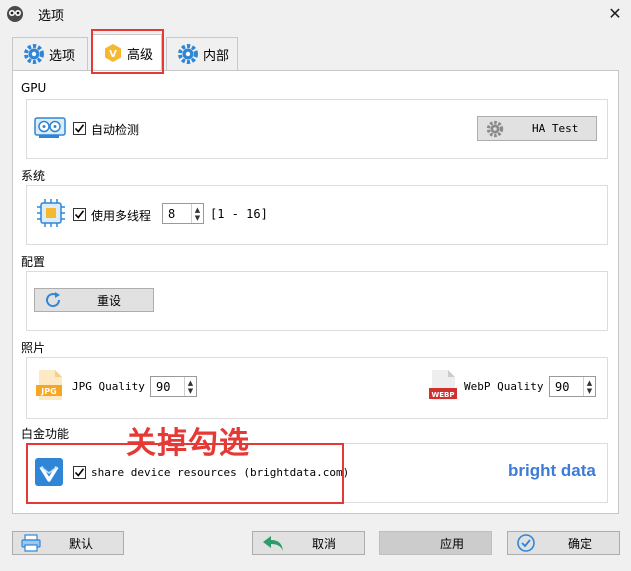 The width and height of the screenshot is (631, 571). Describe the element at coordinates (115, 130) in the screenshot. I see `auto-detect-label: 自动检测` at that location.